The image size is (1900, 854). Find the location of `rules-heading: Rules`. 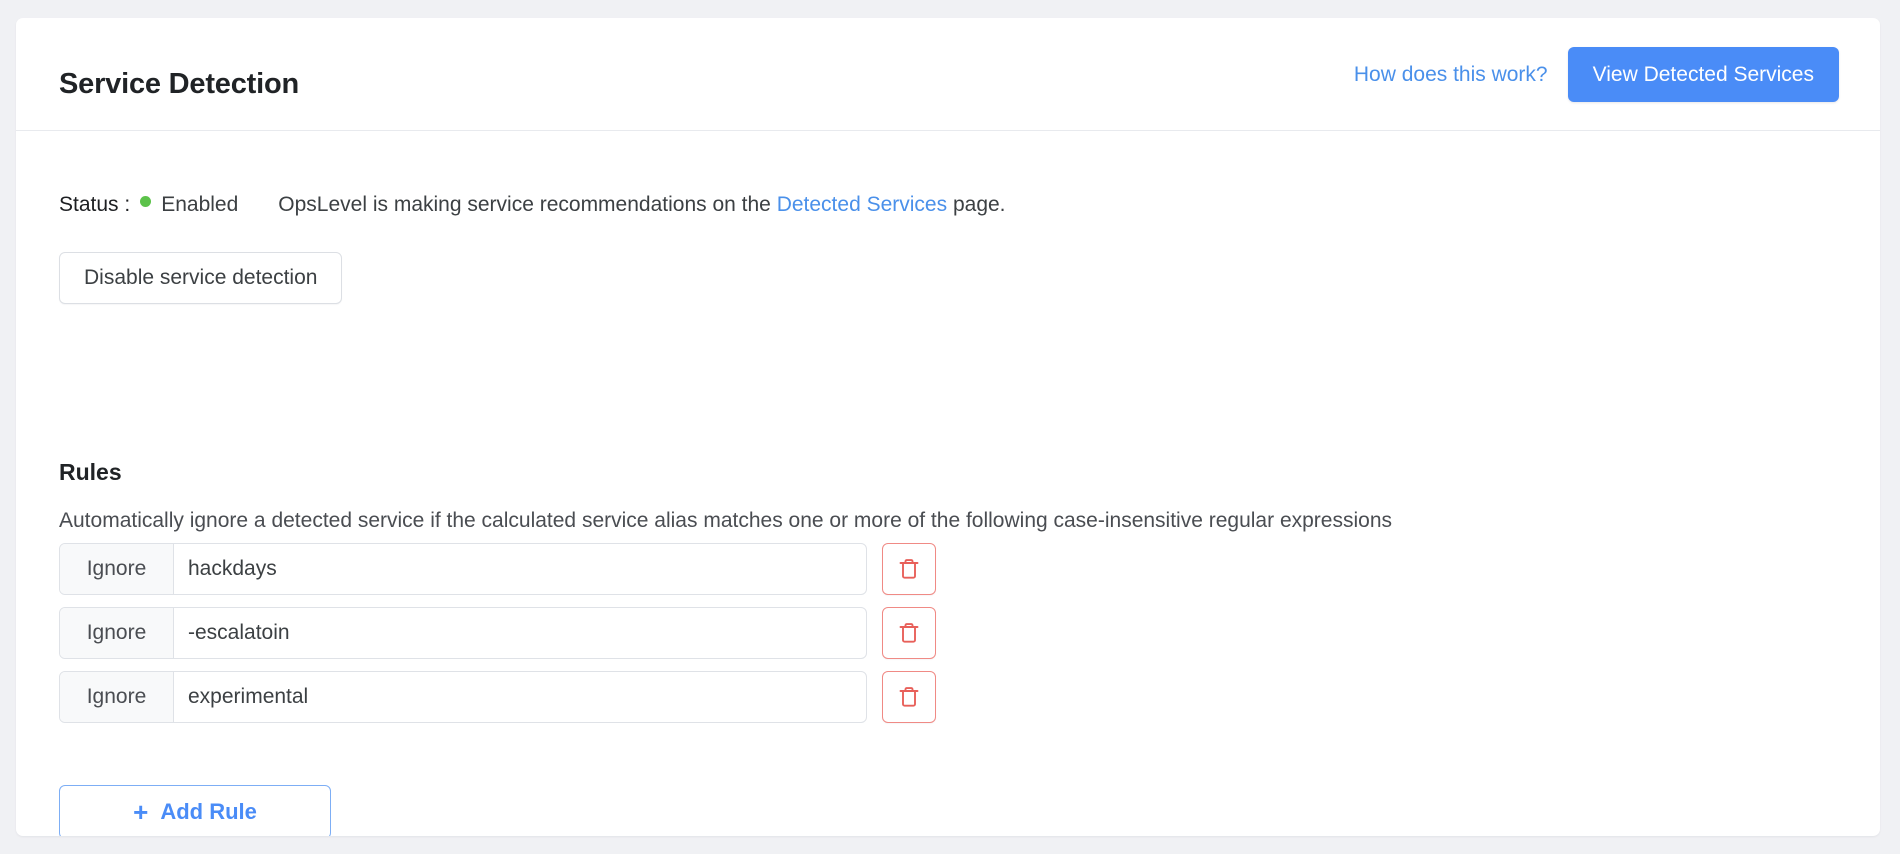

rules-heading: Rules is located at coordinates (90, 472).